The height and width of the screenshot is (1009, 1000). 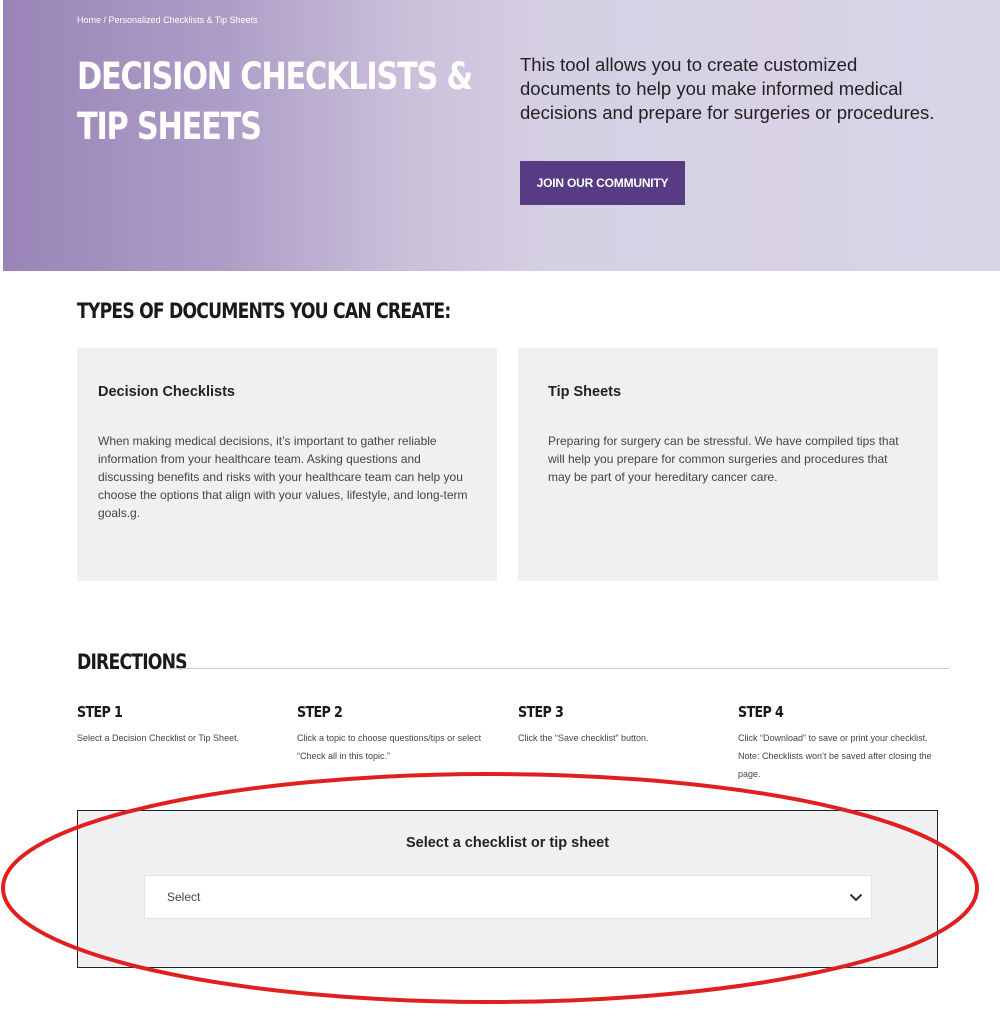 I want to click on selector-label: Select a checklist or tip sheet, so click(x=507, y=843).